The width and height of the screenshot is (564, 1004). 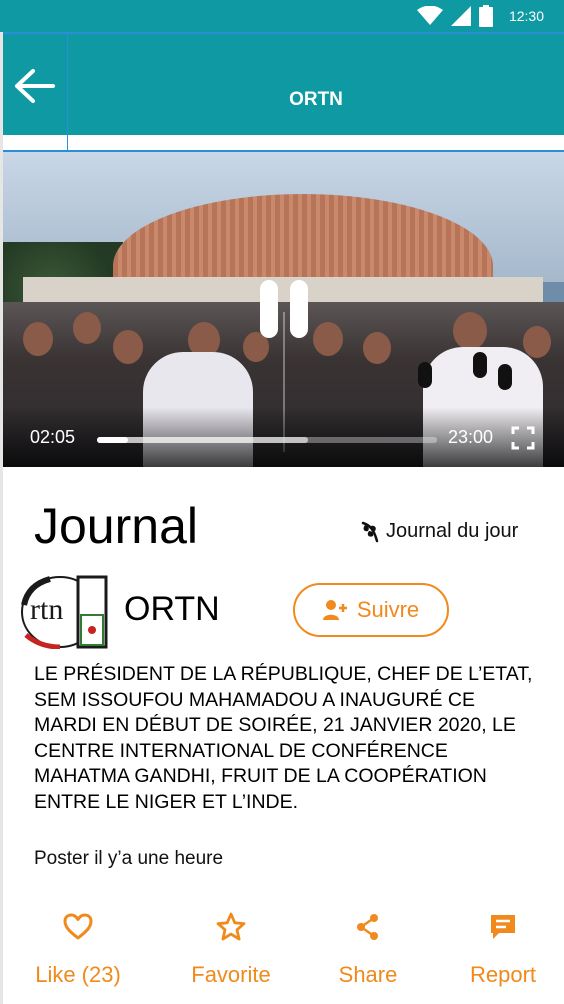 I want to click on arrow-left-icon, so click(x=35, y=86).